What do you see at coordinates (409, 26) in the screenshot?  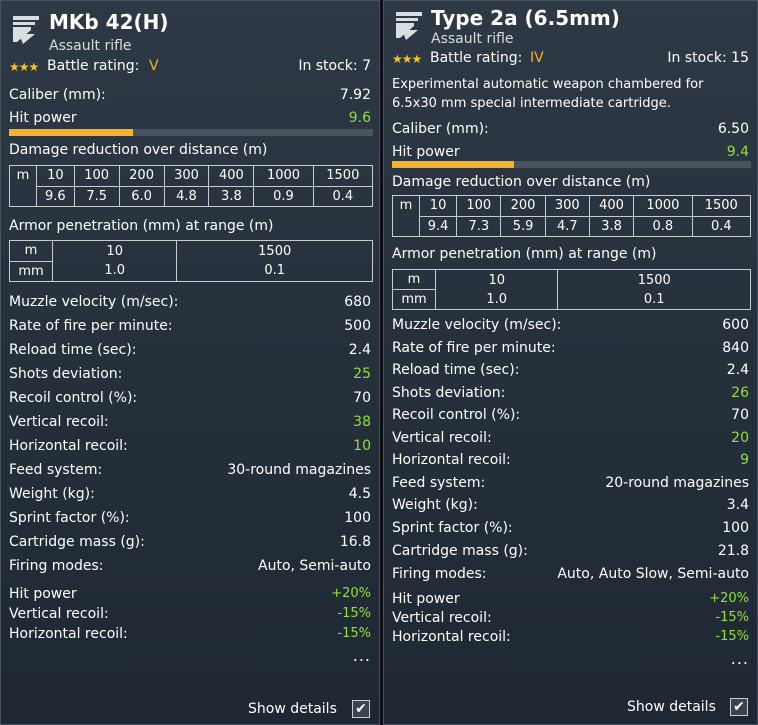 I see `weapon-class-icon` at bounding box center [409, 26].